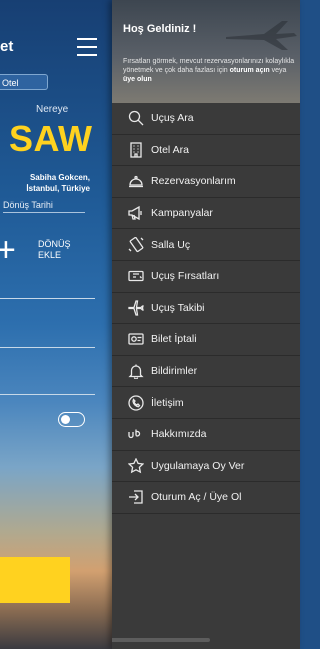 Image resolution: width=320 pixels, height=649 pixels. What do you see at coordinates (136, 181) in the screenshot?
I see `cloche-icon` at bounding box center [136, 181].